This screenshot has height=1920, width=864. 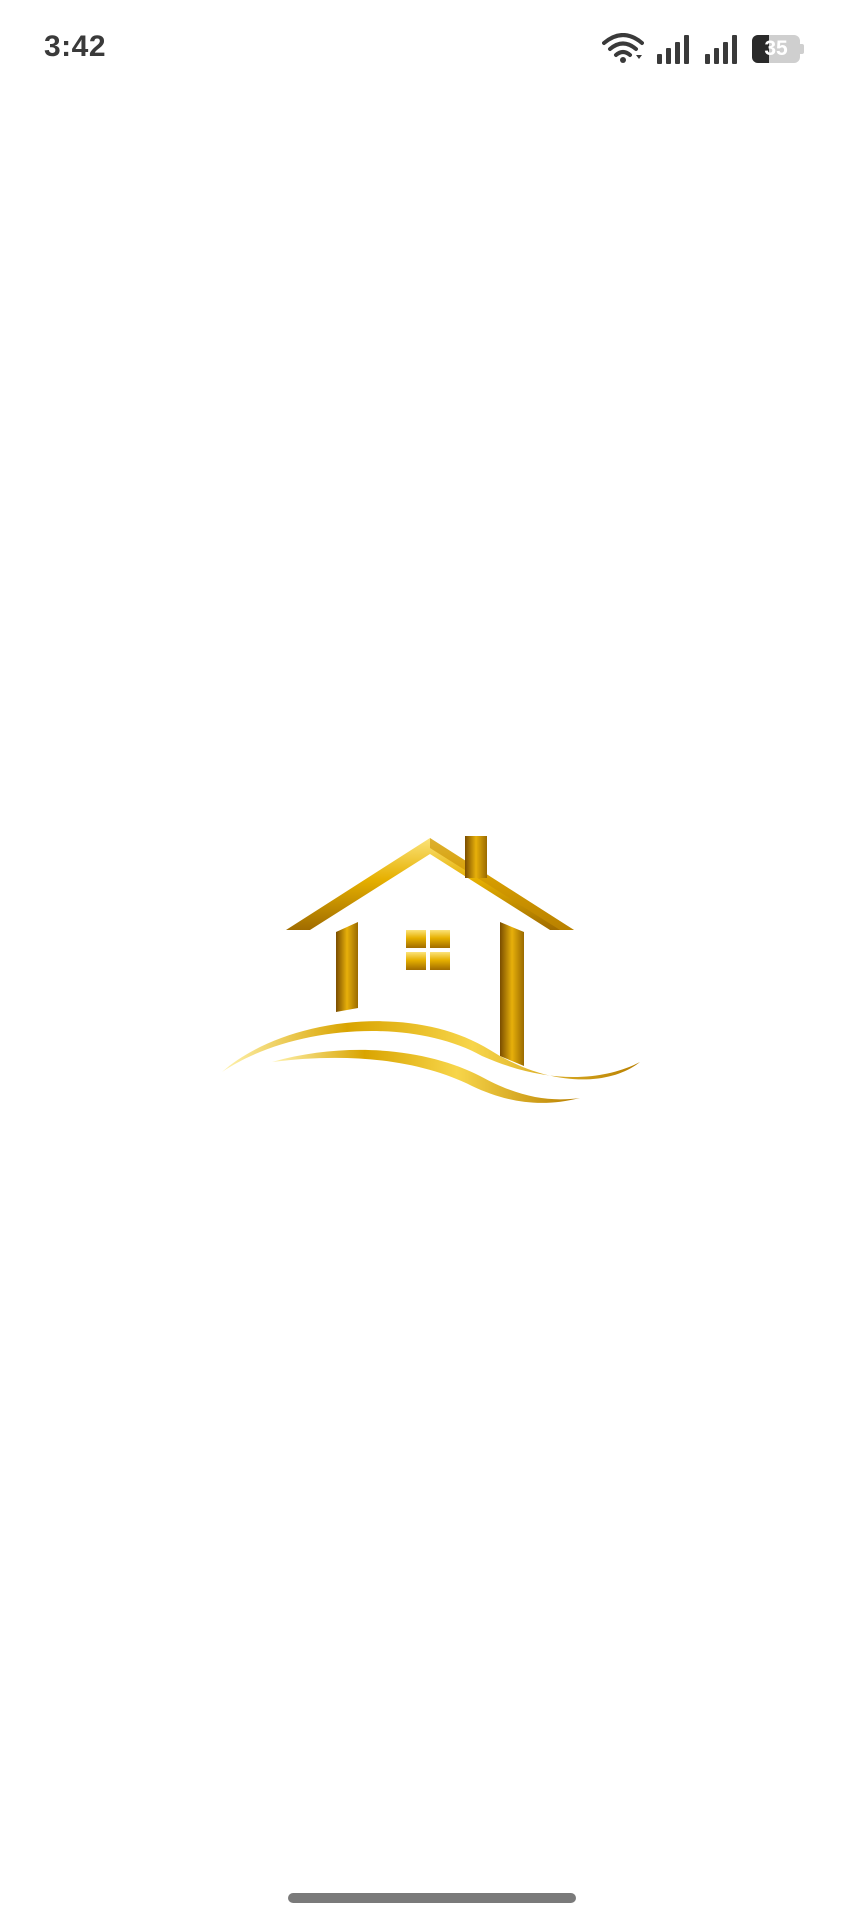 I want to click on battery-level: 35, so click(x=776, y=48).